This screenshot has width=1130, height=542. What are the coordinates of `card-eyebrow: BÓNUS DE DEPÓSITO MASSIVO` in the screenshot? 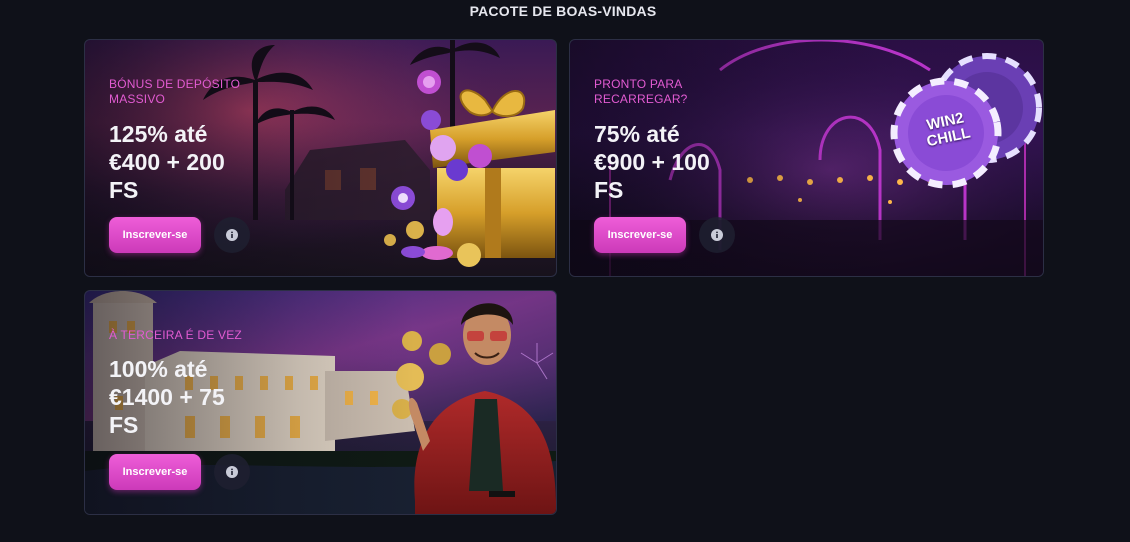 It's located at (175, 91).